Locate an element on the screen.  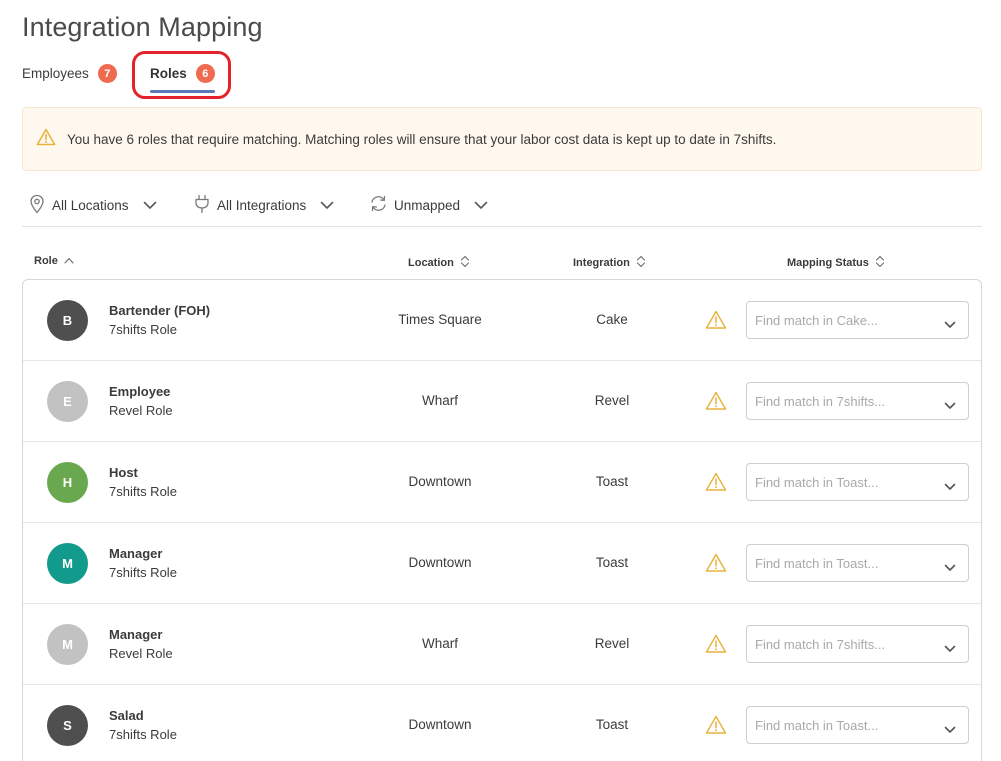
tab-roles: Roles 6 is located at coordinates (182, 78).